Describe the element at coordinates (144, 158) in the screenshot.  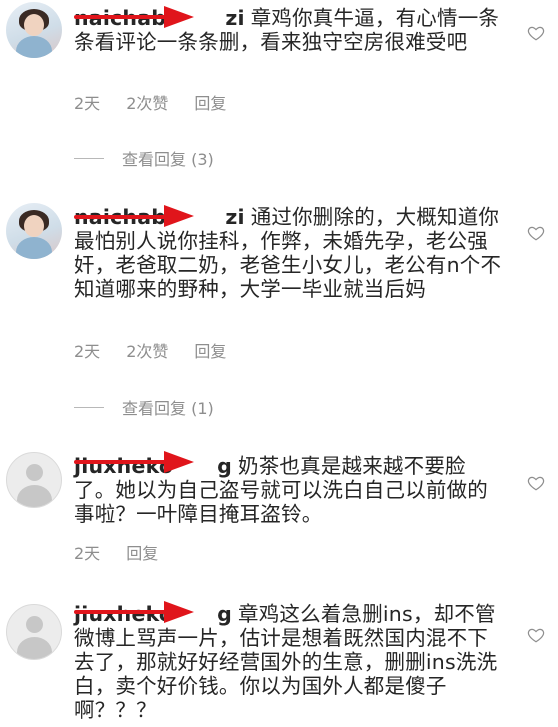
I see `view-replies-button: 查看回复 (3)` at that location.